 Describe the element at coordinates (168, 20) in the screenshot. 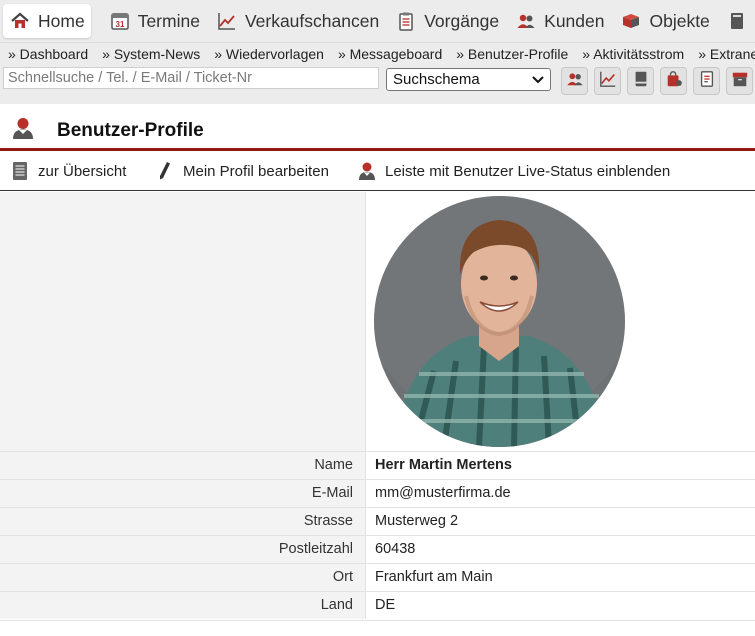

I see `tab-label: Termine` at that location.